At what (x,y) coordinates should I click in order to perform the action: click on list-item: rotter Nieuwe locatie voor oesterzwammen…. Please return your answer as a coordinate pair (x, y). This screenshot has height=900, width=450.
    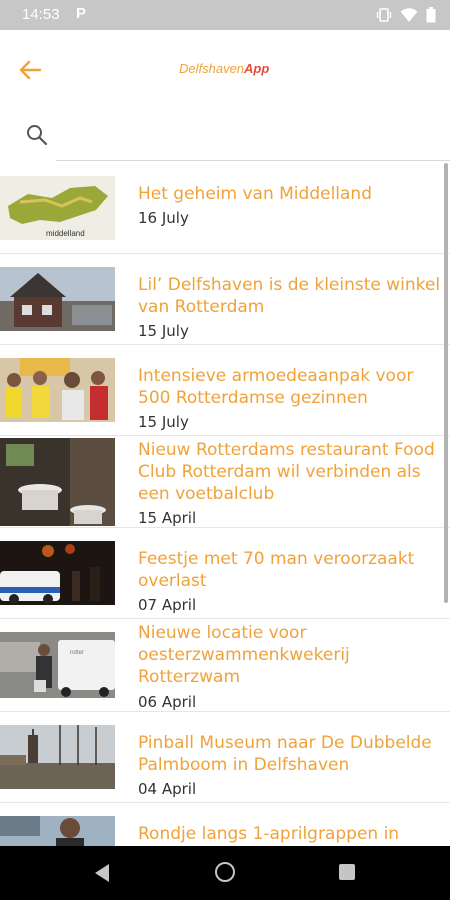
    Looking at the image, I should click on (225, 665).